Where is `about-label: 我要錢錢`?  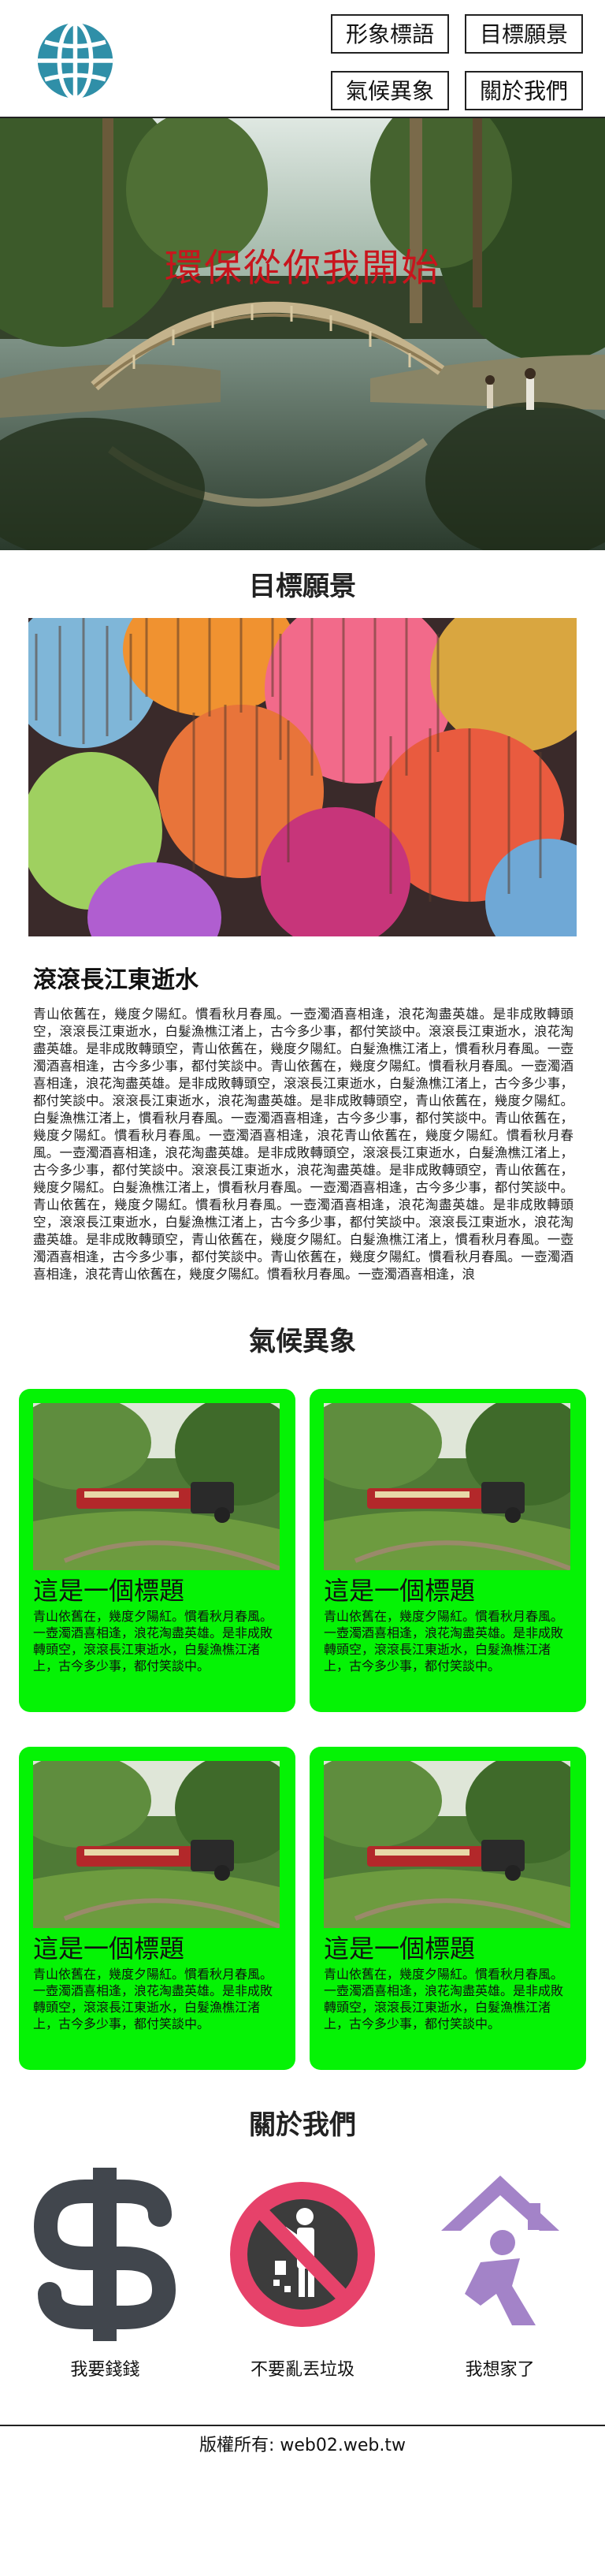 about-label: 我要錢錢 is located at coordinates (105, 2370).